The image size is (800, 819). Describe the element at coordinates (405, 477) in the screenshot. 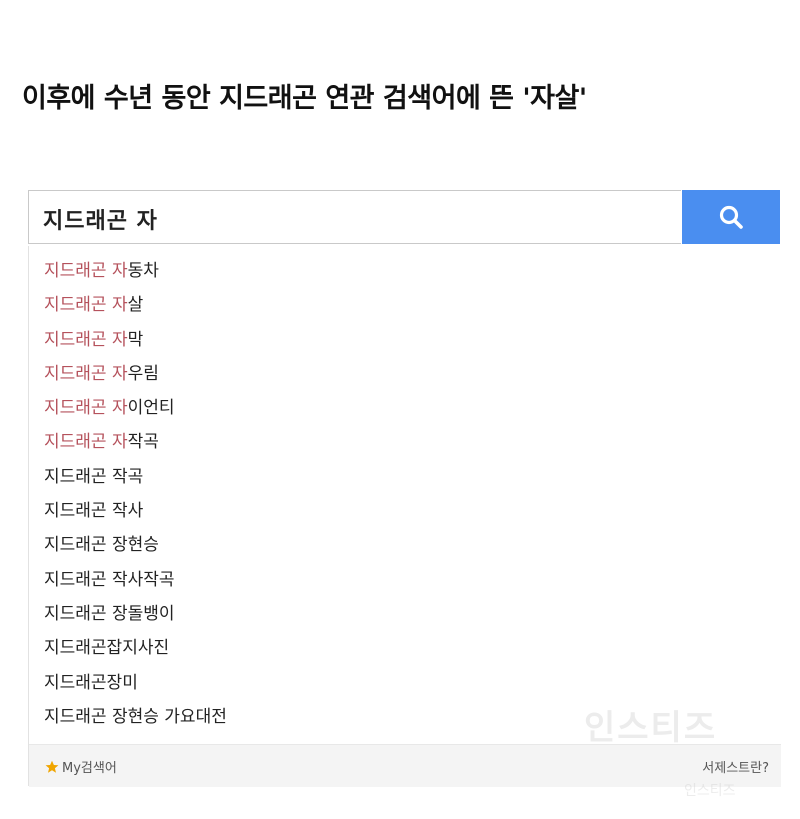

I see `suggestion-item: 지드래곤 작곡` at that location.